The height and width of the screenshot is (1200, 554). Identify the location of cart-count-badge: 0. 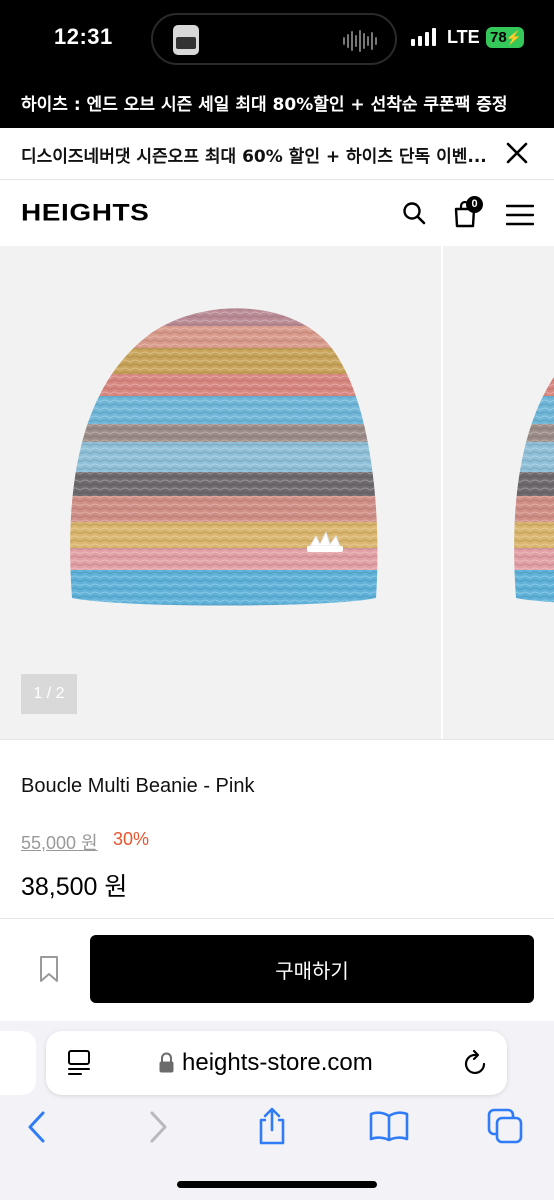
(474, 204).